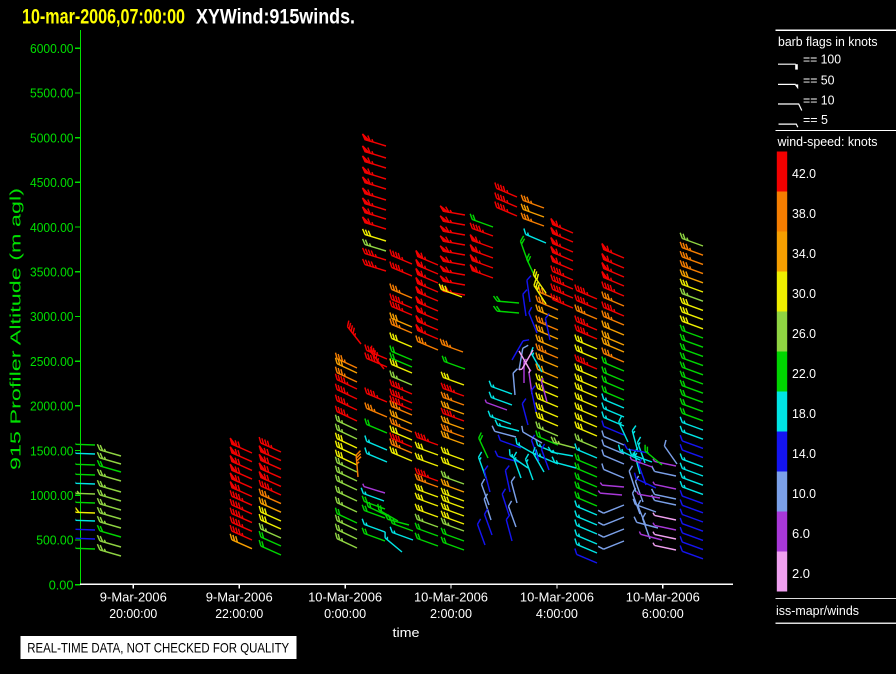  I want to click on svg-text: iss-mapr/winds, so click(817, 610).